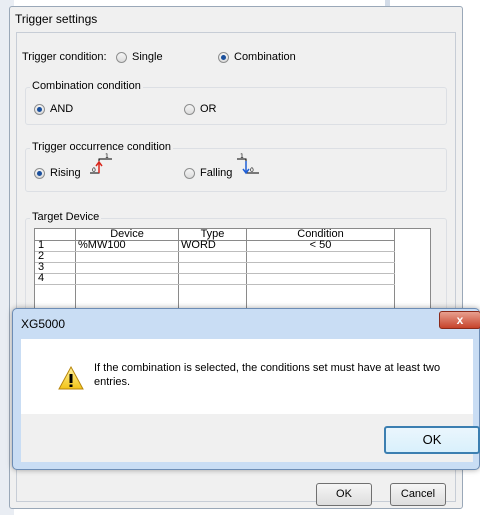  What do you see at coordinates (265, 57) in the screenshot?
I see `combination-radio-label: Combination` at bounding box center [265, 57].